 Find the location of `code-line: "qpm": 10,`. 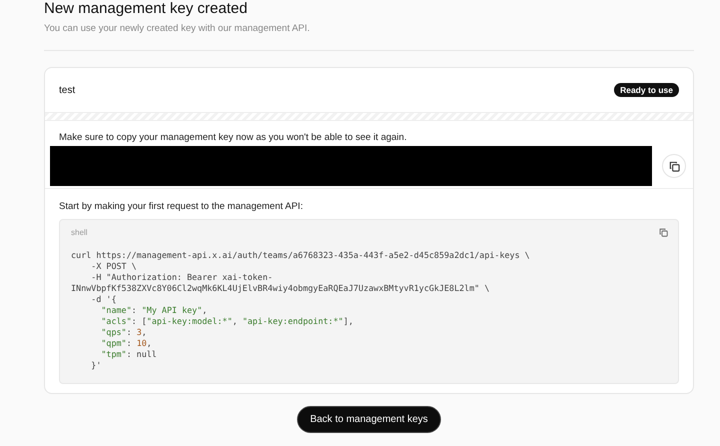

code-line: "qpm": 10, is located at coordinates (126, 343).